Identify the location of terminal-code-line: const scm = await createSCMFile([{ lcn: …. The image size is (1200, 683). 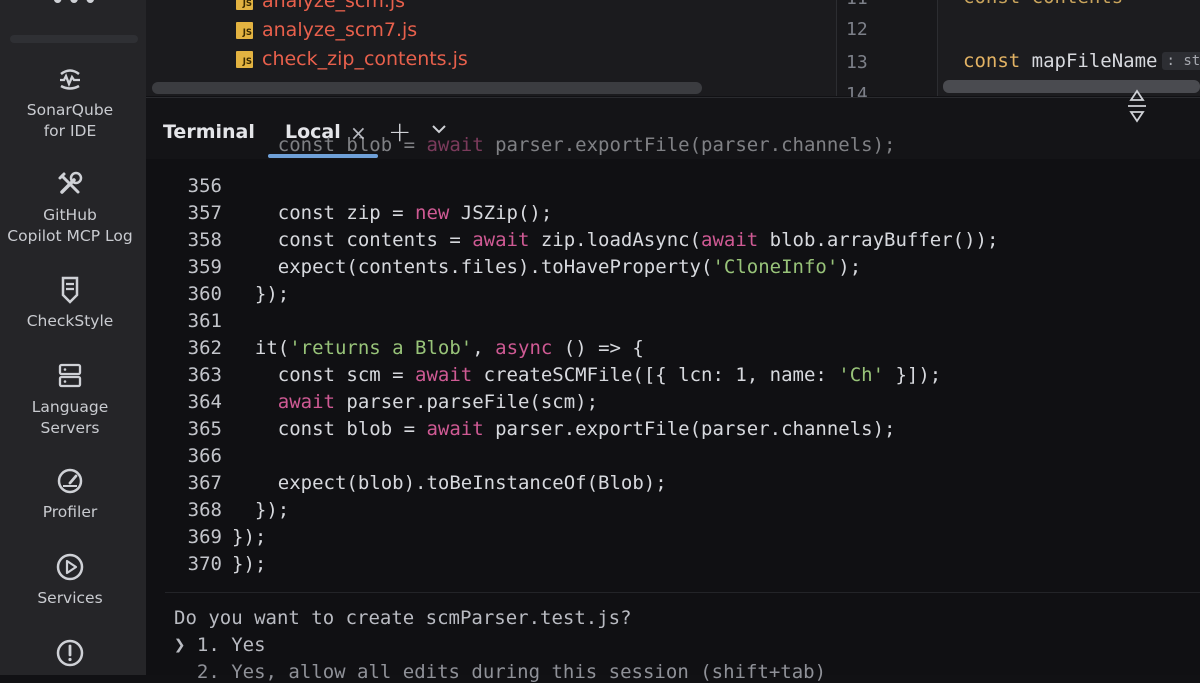
(586, 375).